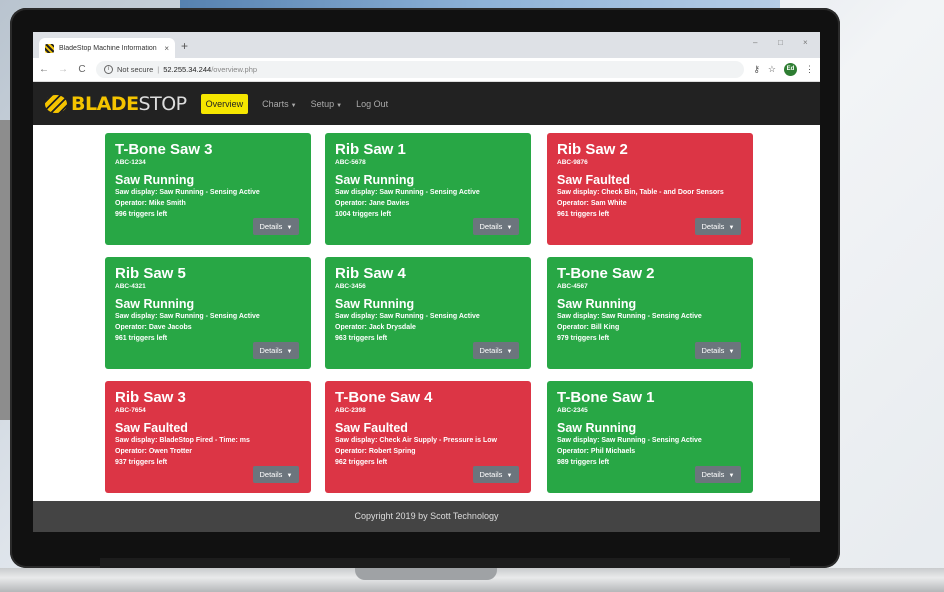 The image size is (944, 592). Describe the element at coordinates (56, 103) in the screenshot. I see `blade-logo-icon` at that location.